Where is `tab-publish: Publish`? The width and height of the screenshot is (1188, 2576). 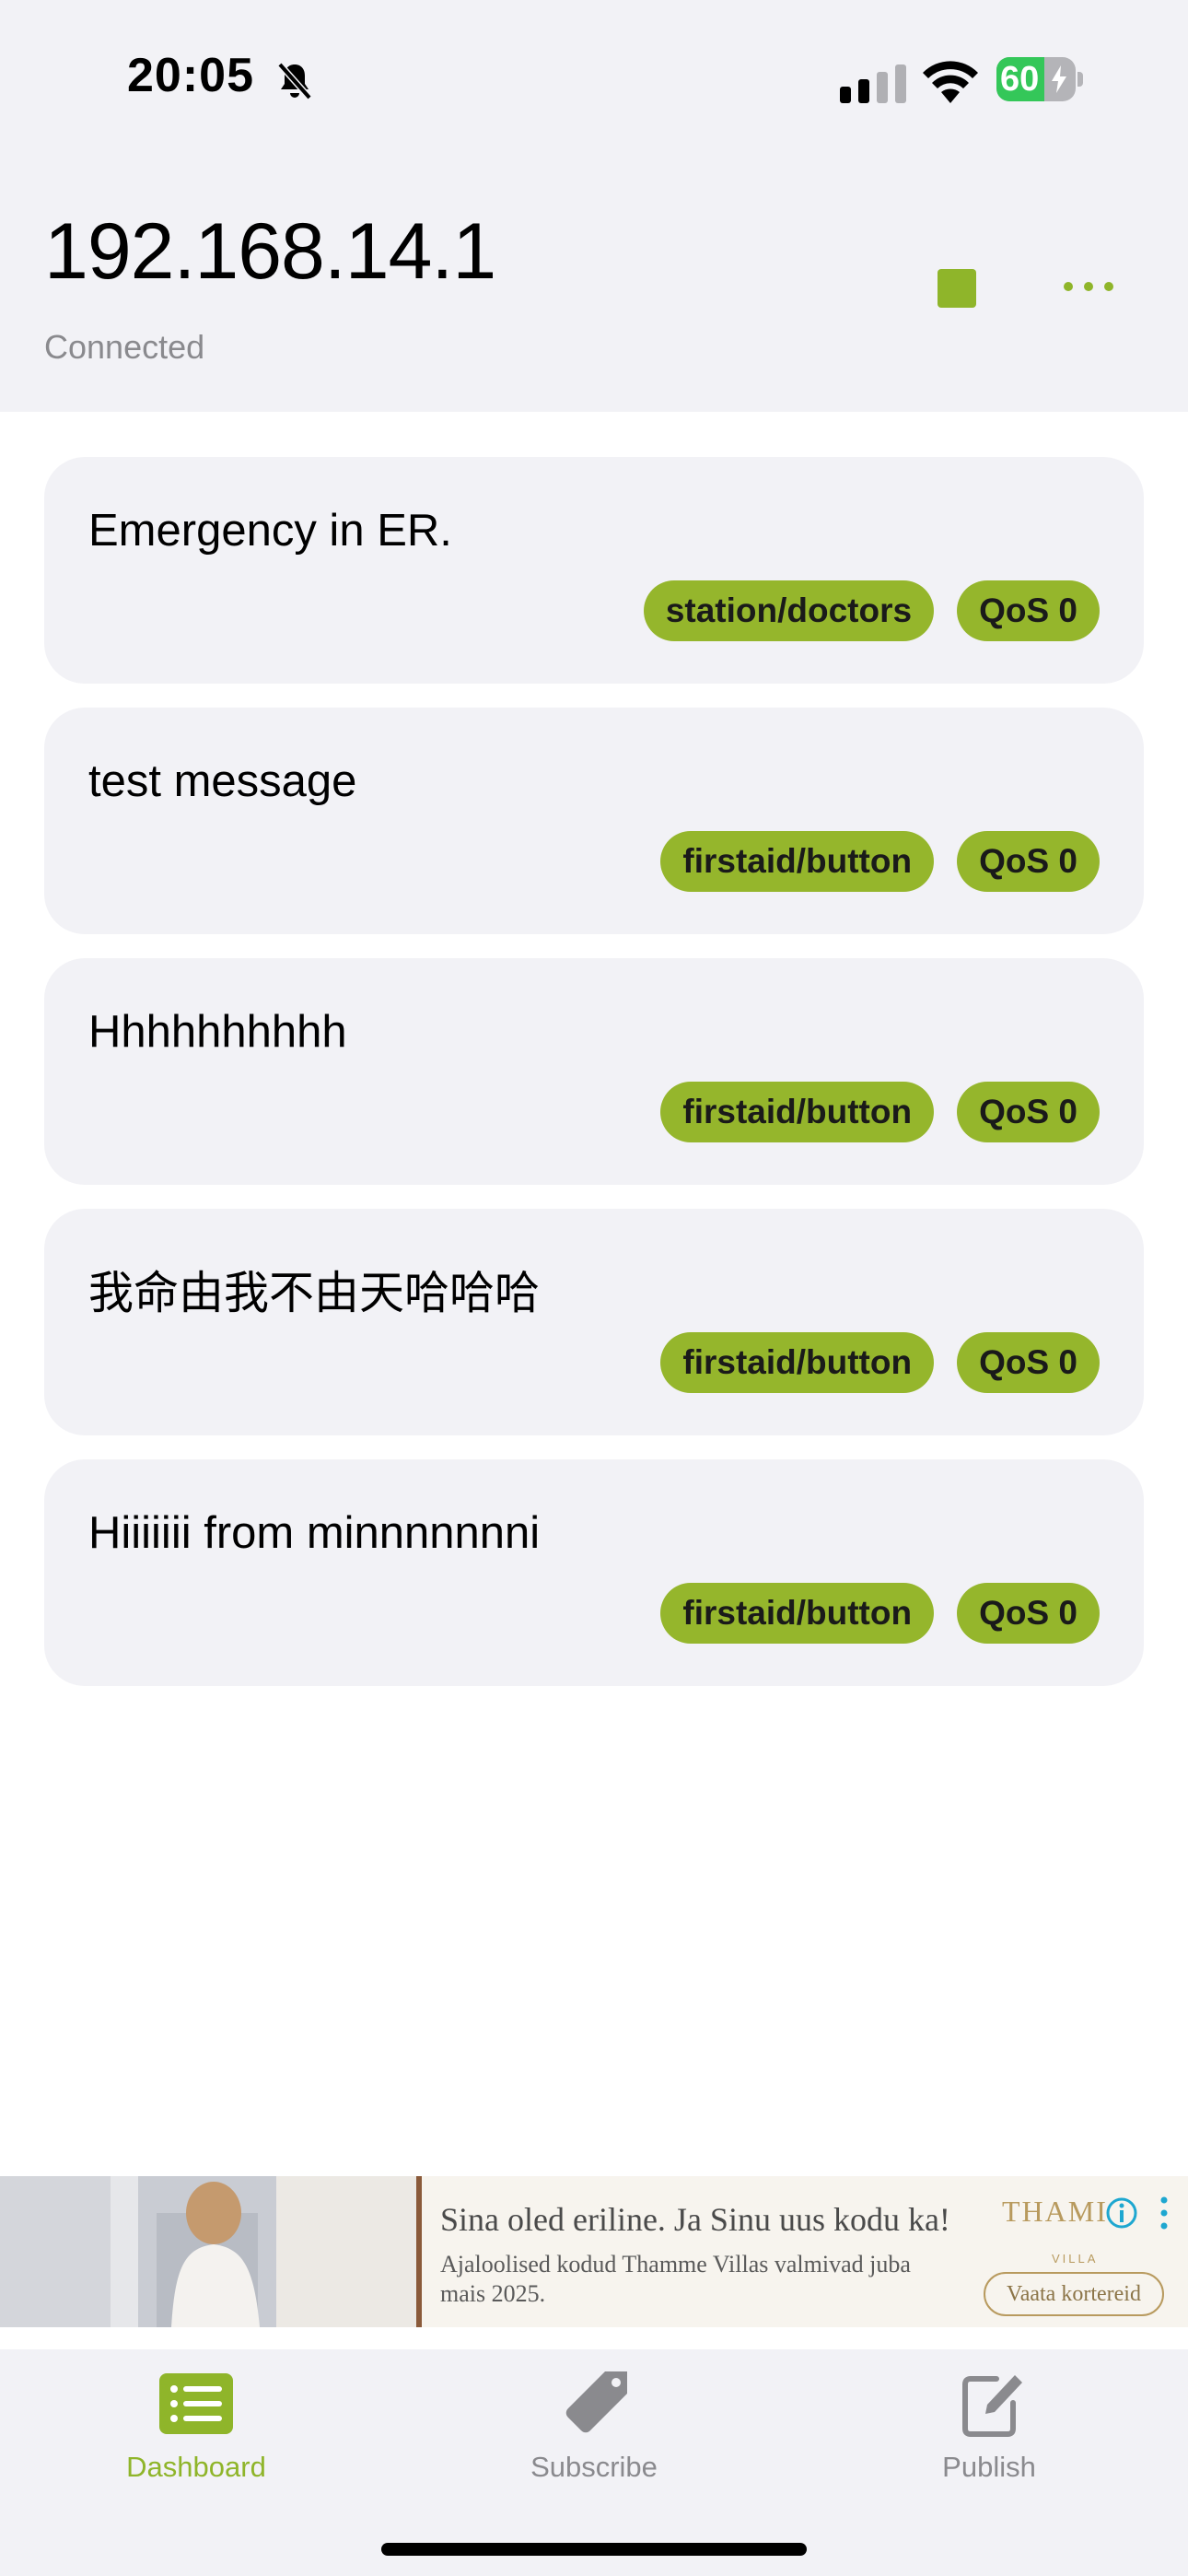
tab-publish: Publish is located at coordinates (989, 2432).